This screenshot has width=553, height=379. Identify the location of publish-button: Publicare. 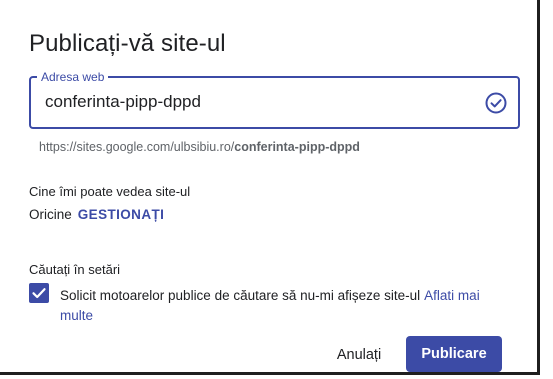
(454, 354).